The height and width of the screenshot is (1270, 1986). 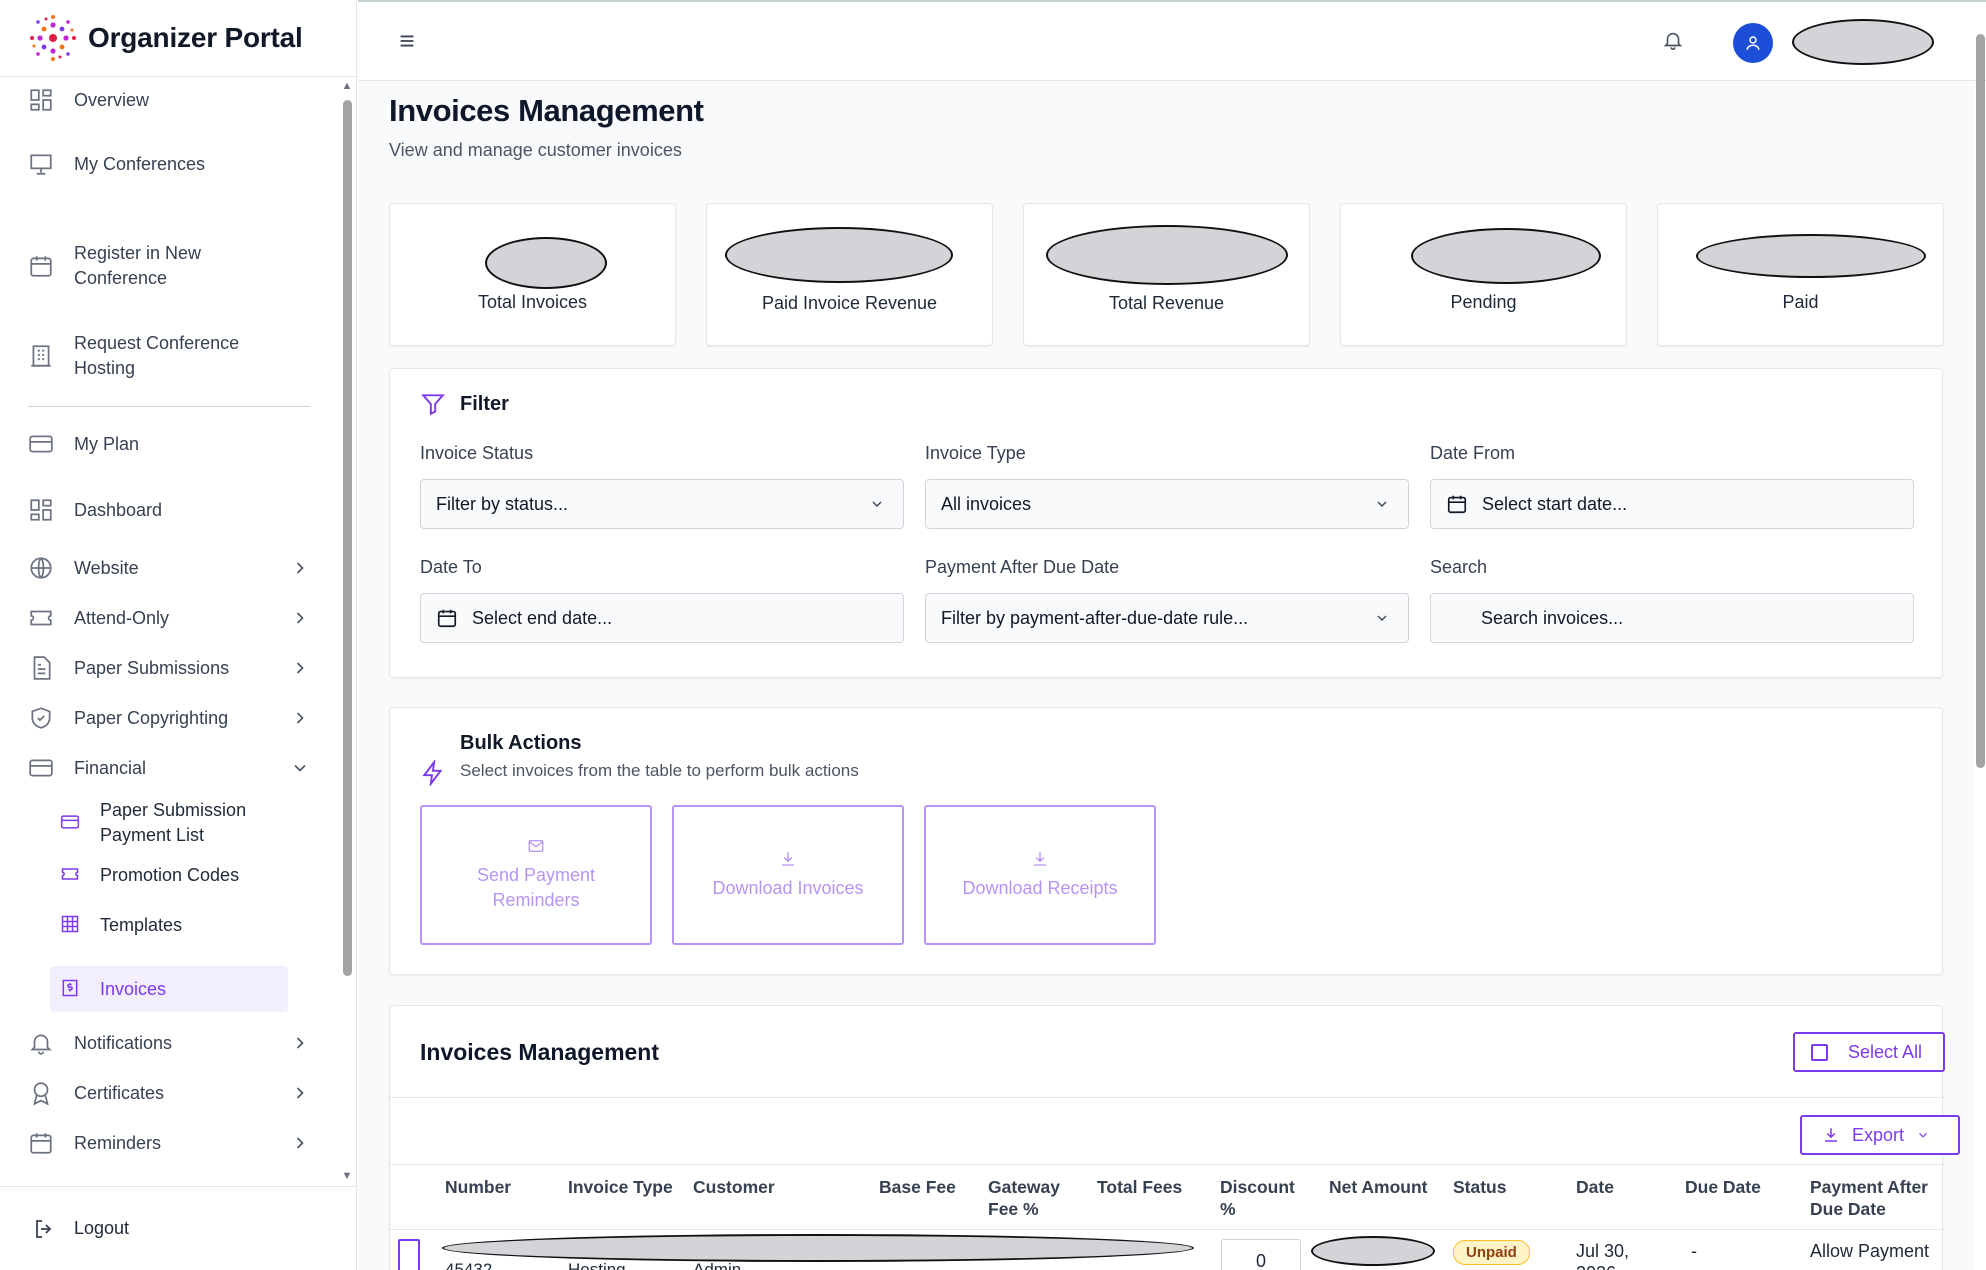 I want to click on export-button: Export, so click(x=1880, y=1135).